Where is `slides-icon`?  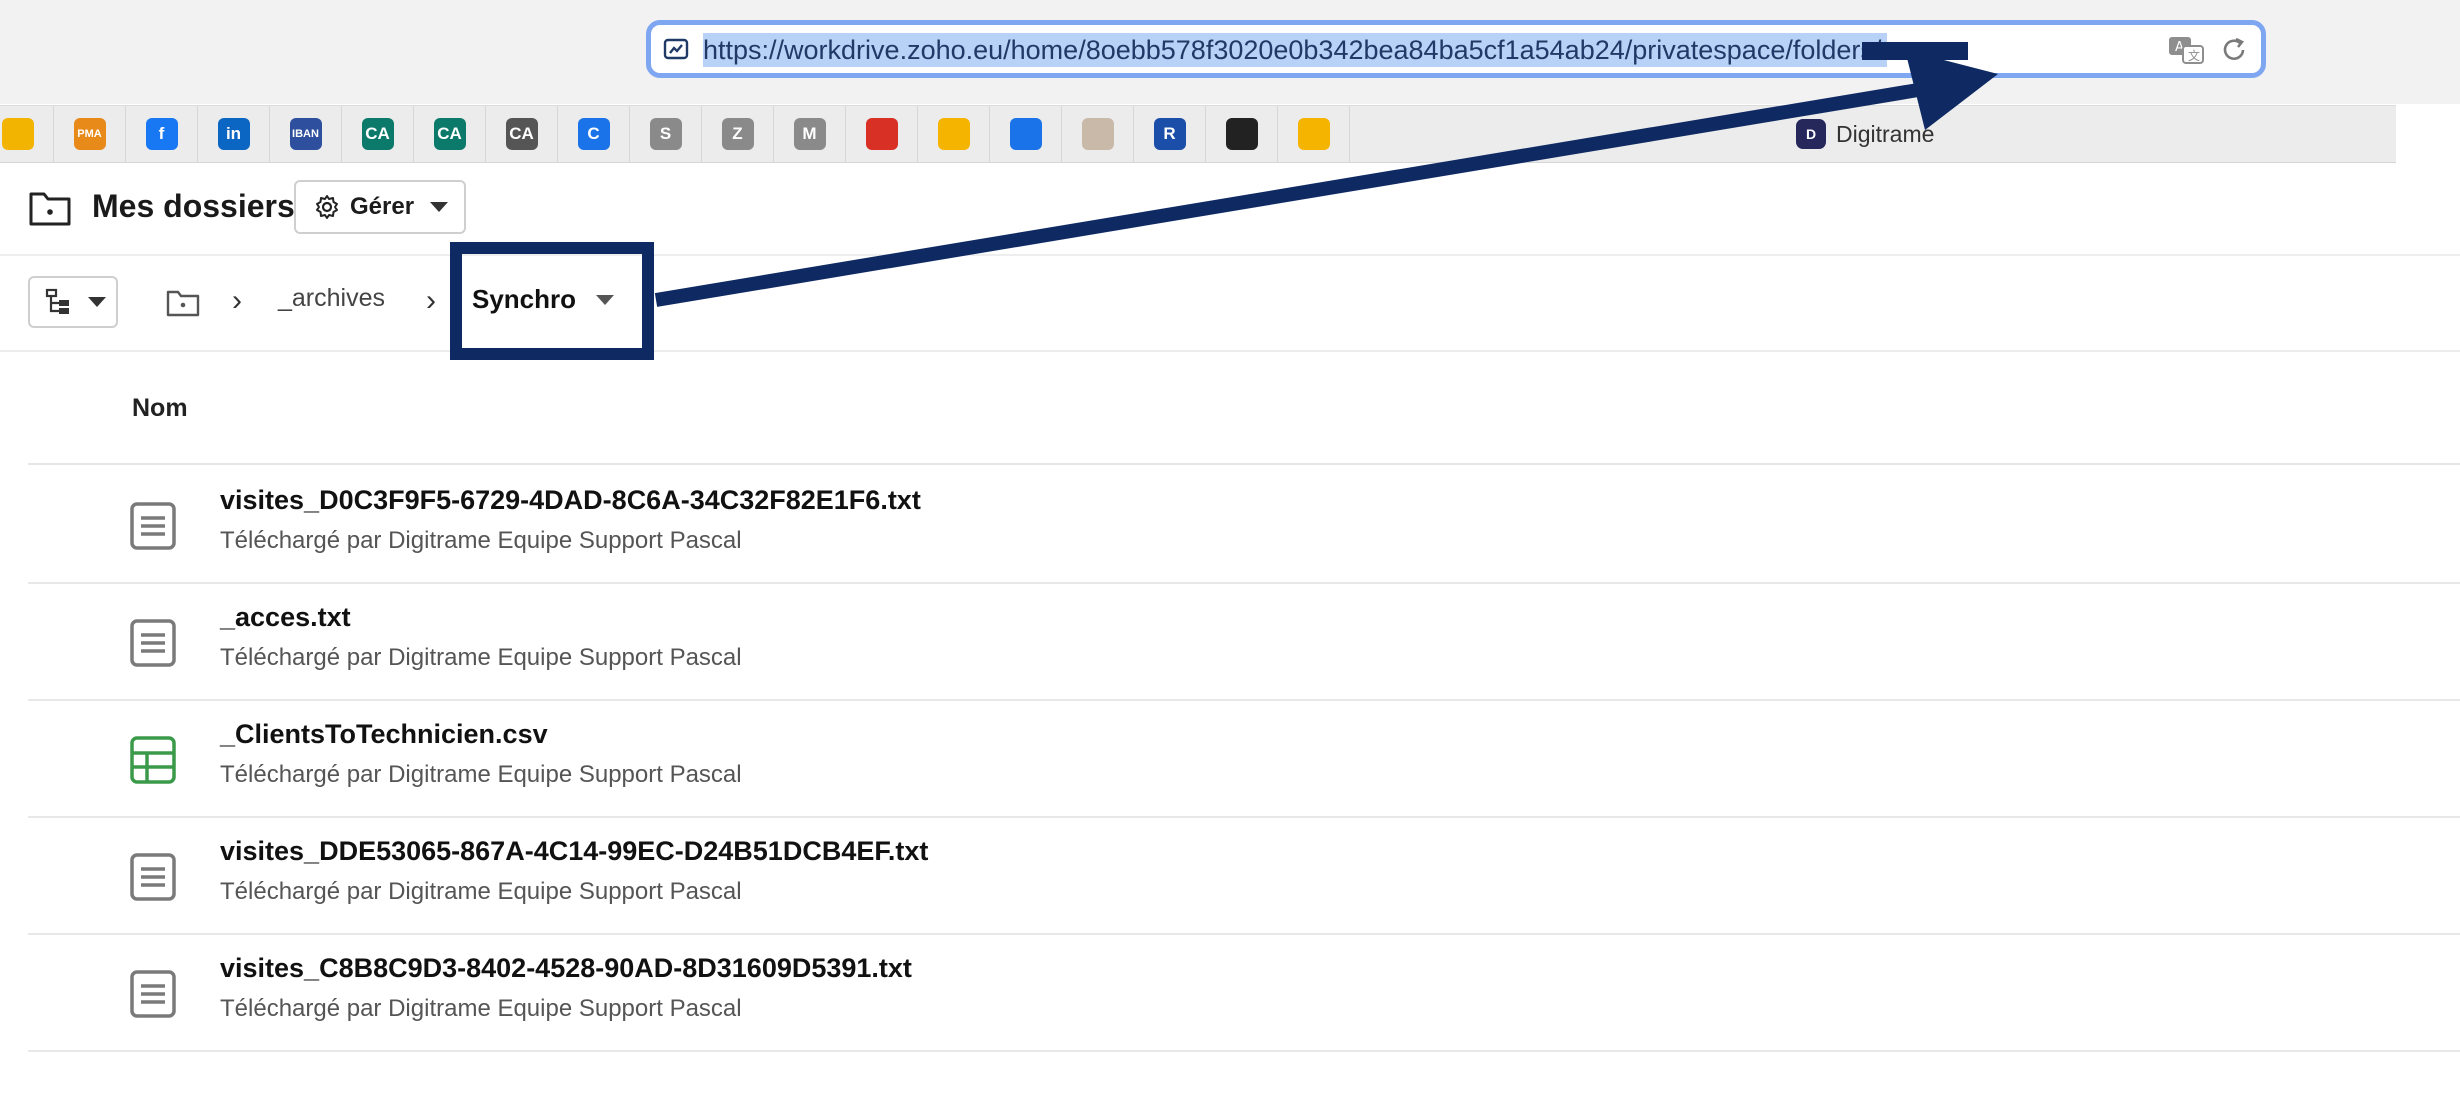 slides-icon is located at coordinates (1313, 134).